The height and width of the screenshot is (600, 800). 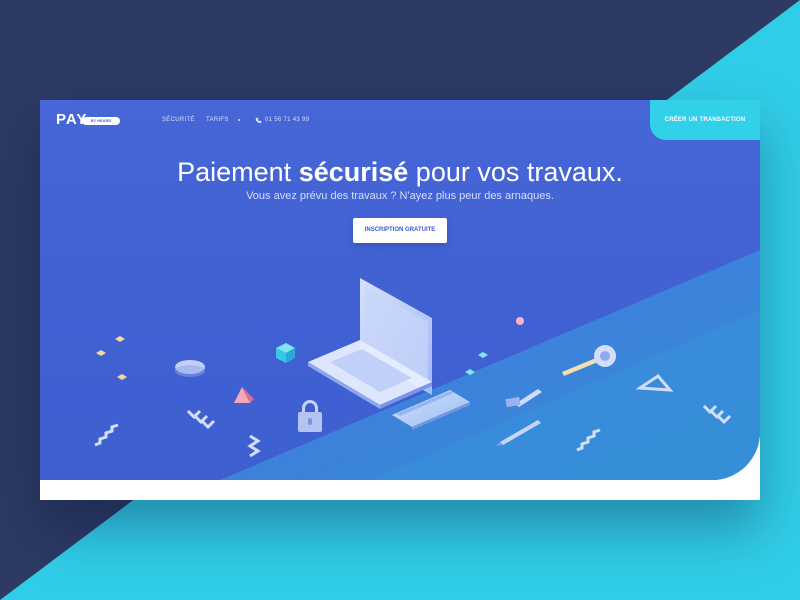 What do you see at coordinates (519, 172) in the screenshot?
I see `headline-end: pour vos travaux.` at bounding box center [519, 172].